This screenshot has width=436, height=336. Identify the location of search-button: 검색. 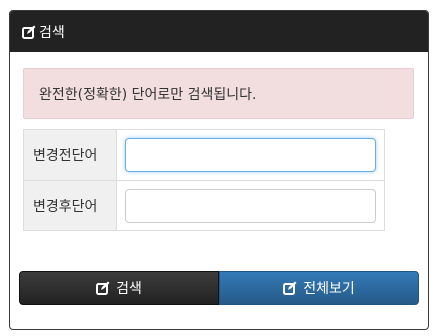
(119, 288).